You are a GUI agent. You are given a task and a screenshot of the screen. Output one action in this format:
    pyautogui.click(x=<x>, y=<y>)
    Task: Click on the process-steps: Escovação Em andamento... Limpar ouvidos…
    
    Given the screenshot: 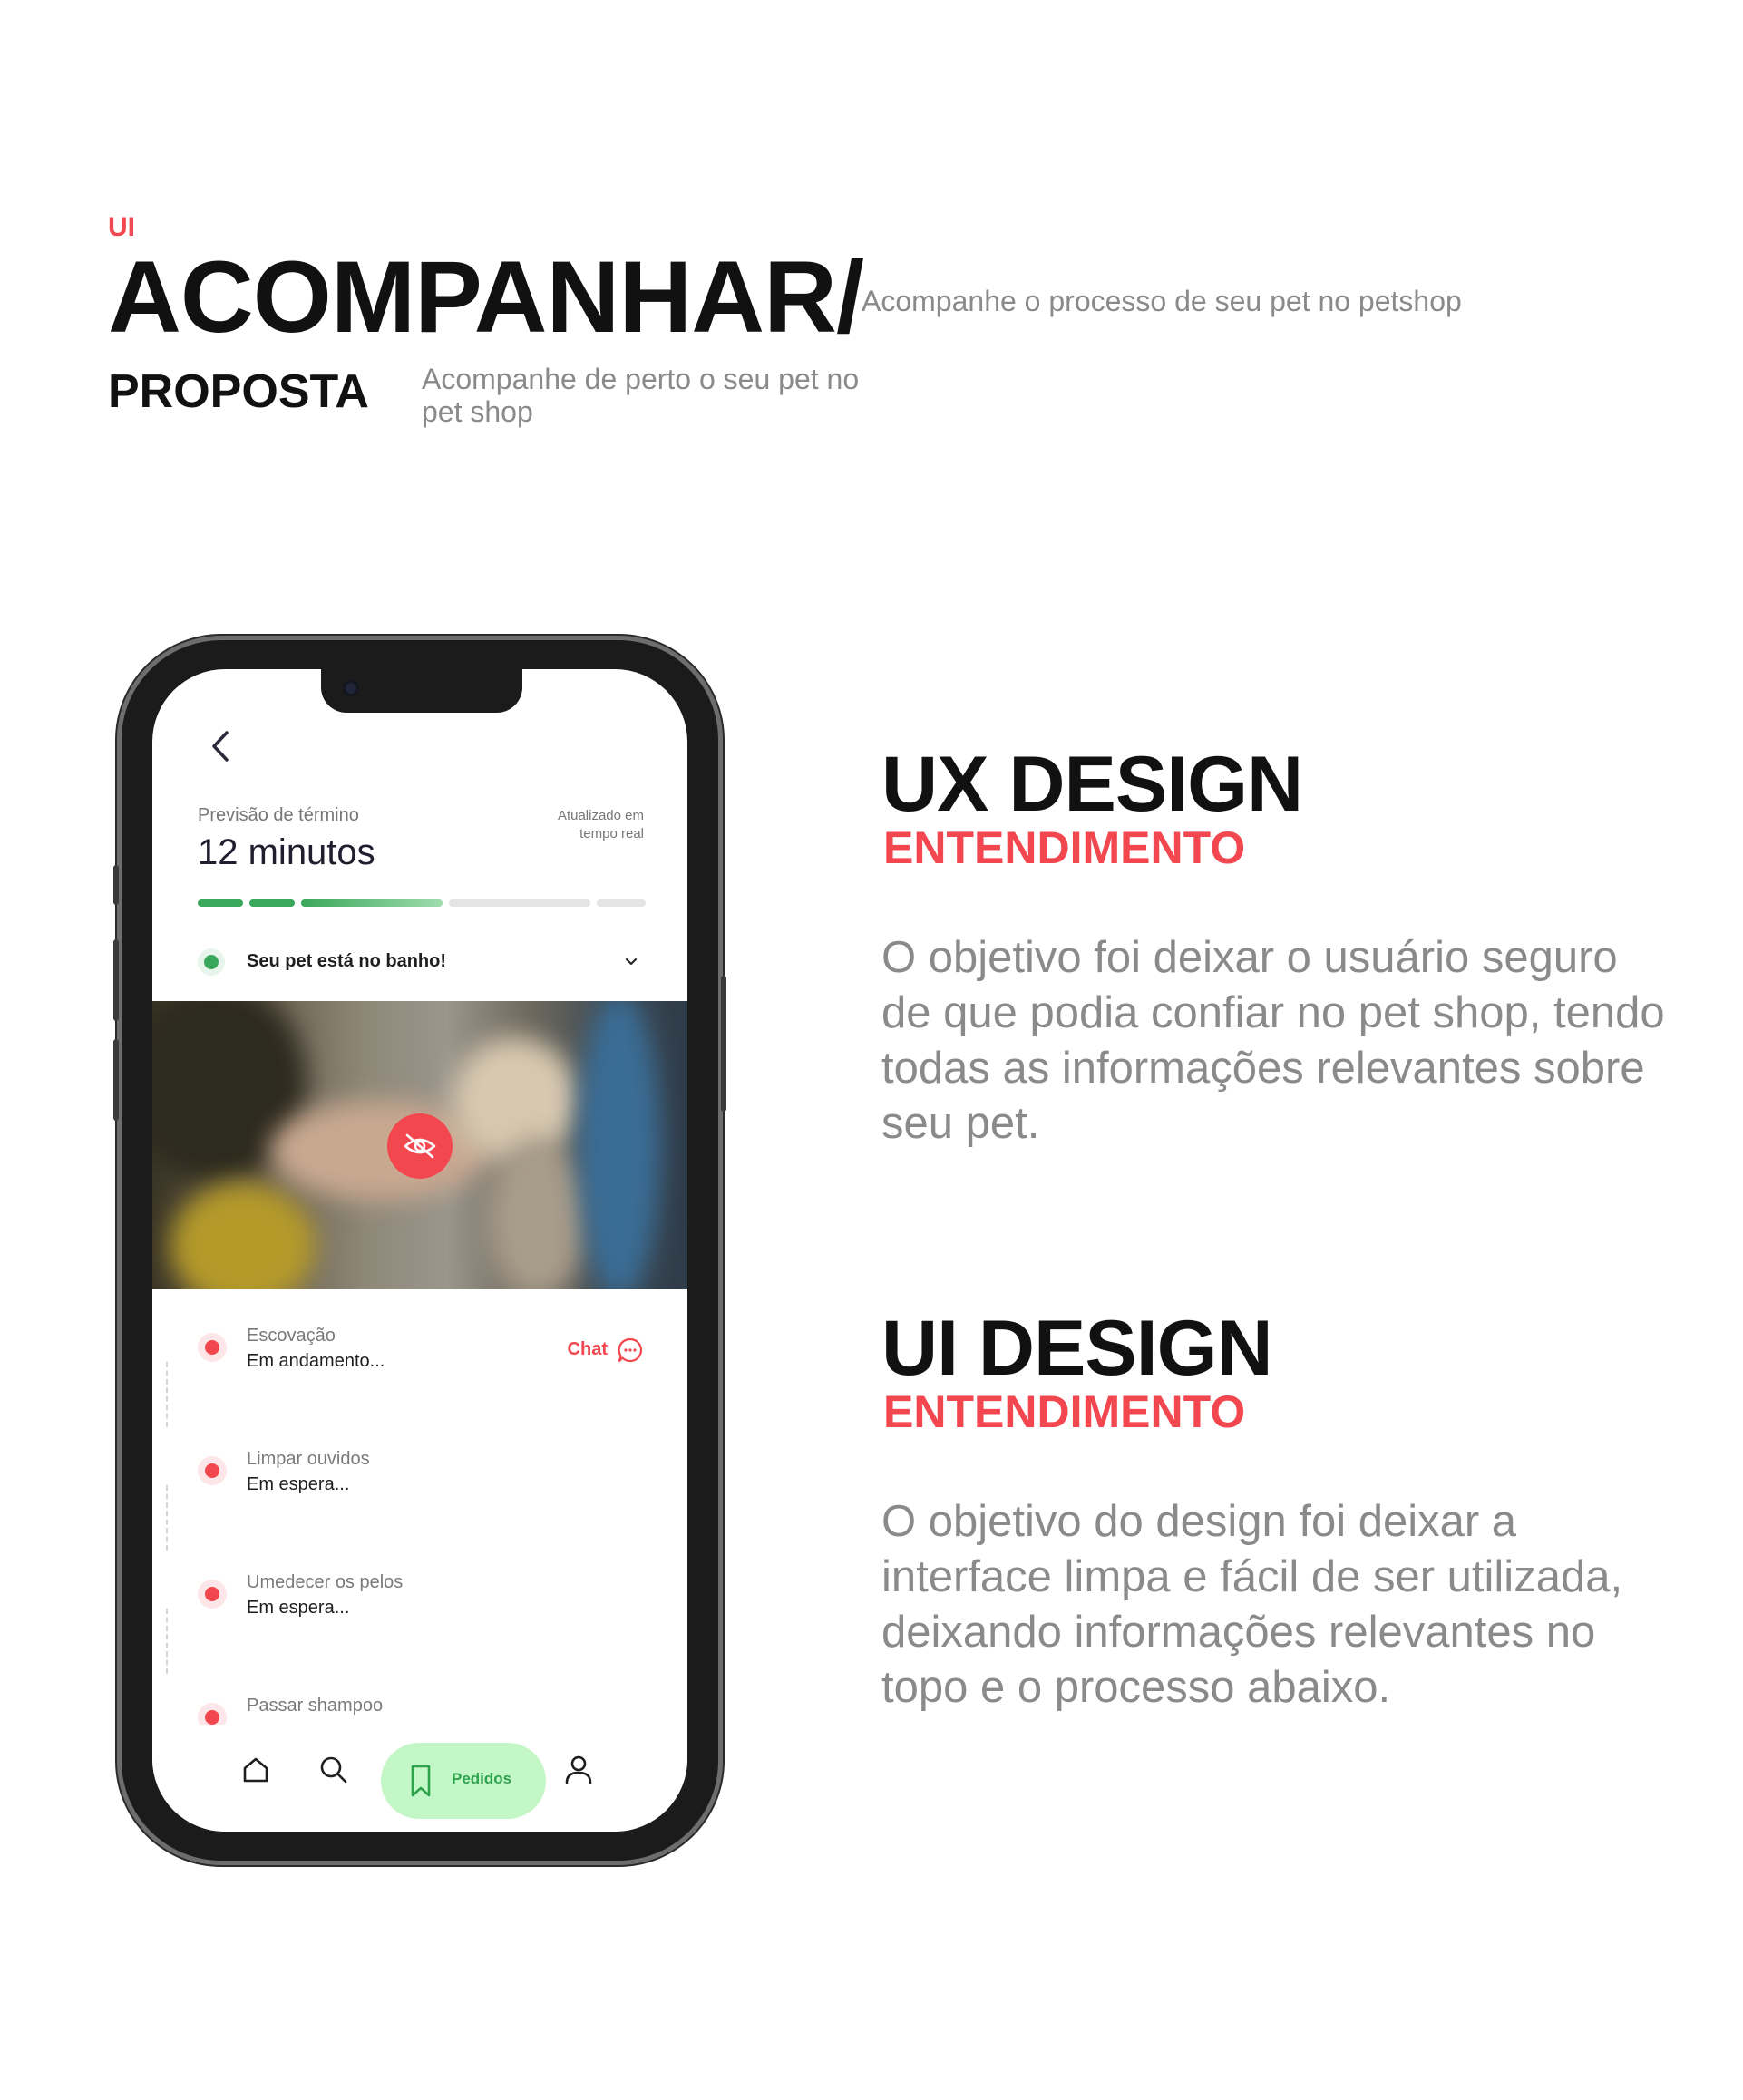 What is the action you would take?
    pyautogui.click(x=419, y=1507)
    